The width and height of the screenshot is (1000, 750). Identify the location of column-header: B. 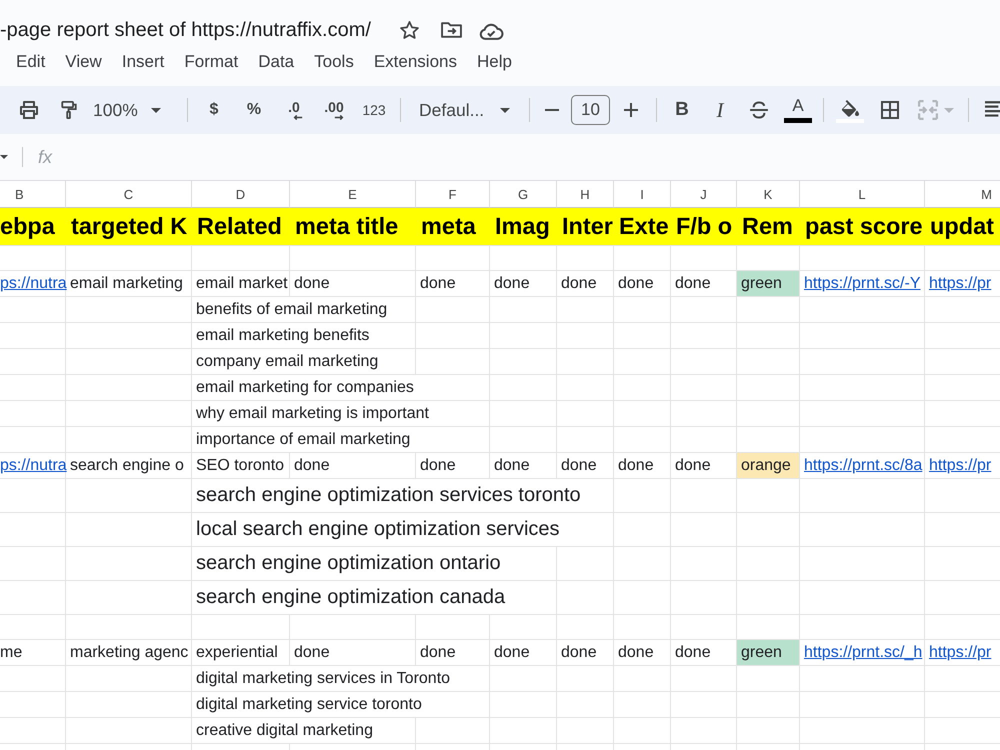
(33, 194).